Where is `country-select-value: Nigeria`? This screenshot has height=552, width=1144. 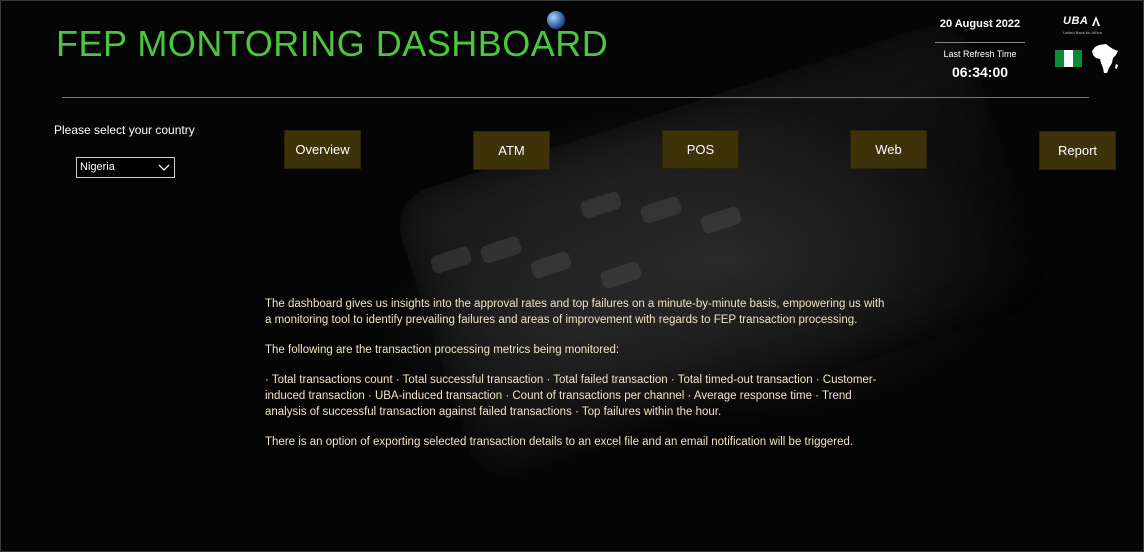
country-select-value: Nigeria is located at coordinates (97, 167).